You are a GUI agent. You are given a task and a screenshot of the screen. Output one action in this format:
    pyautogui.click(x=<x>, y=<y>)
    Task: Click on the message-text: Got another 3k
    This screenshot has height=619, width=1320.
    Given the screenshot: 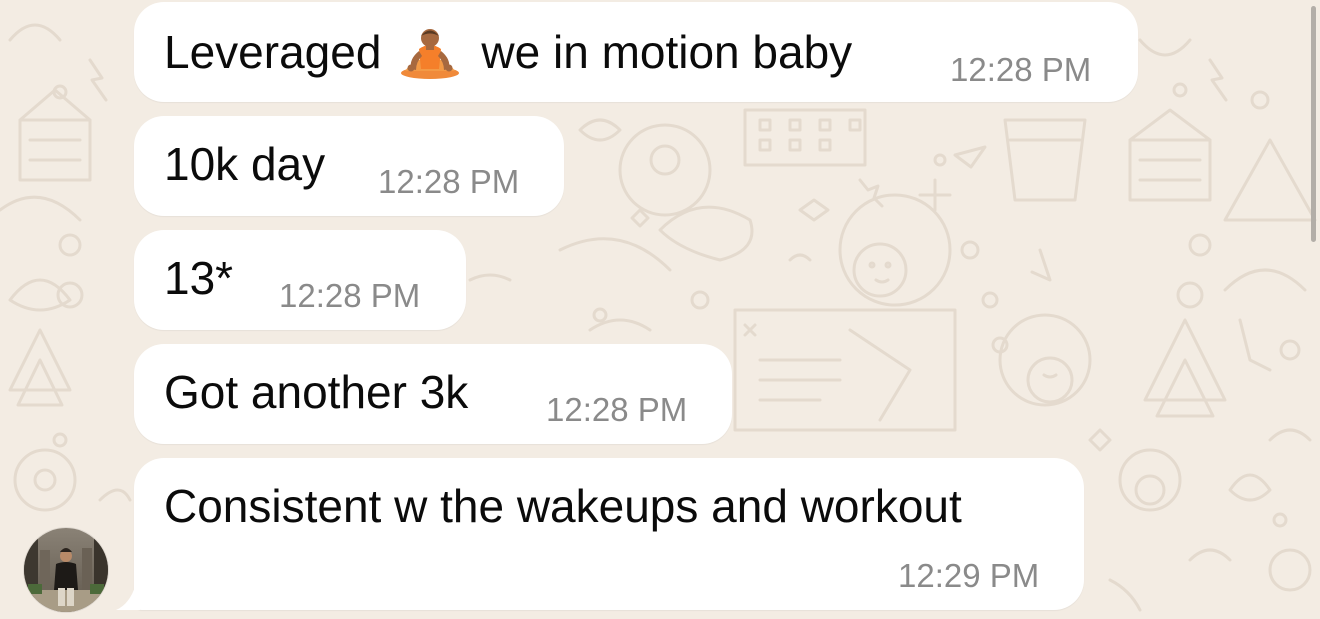 What is the action you would take?
    pyautogui.click(x=316, y=392)
    